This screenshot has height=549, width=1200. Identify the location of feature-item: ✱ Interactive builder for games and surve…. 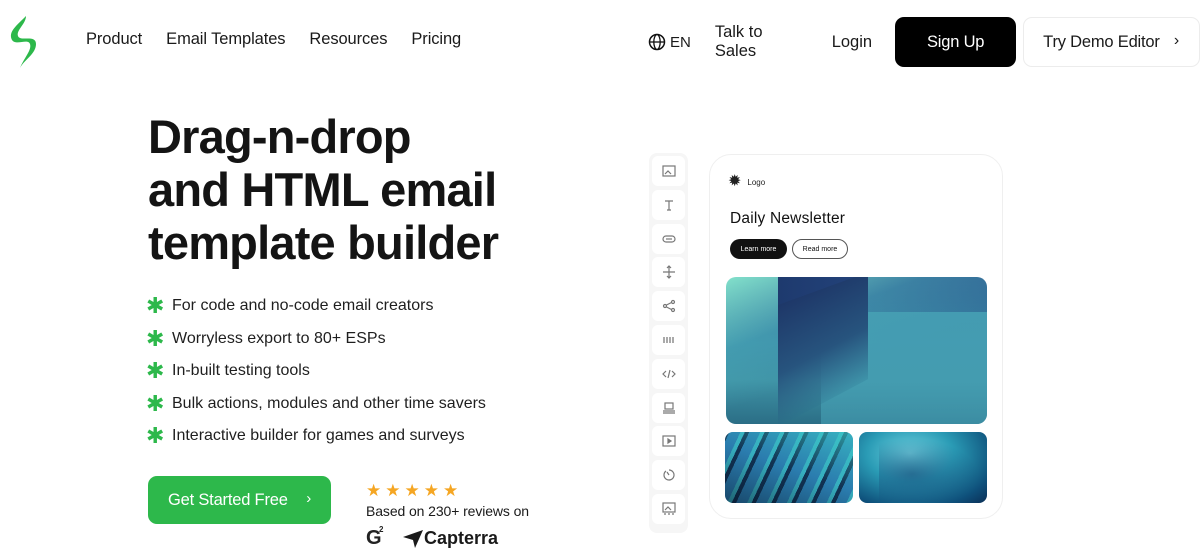
(316, 436).